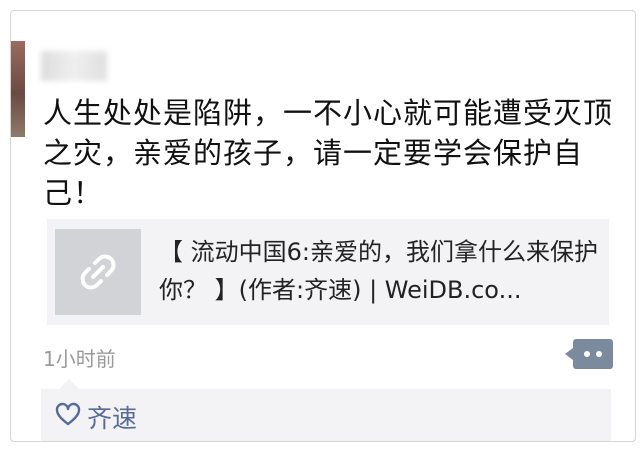 The image size is (644, 452). I want to click on link-thumbnail, so click(98, 272).